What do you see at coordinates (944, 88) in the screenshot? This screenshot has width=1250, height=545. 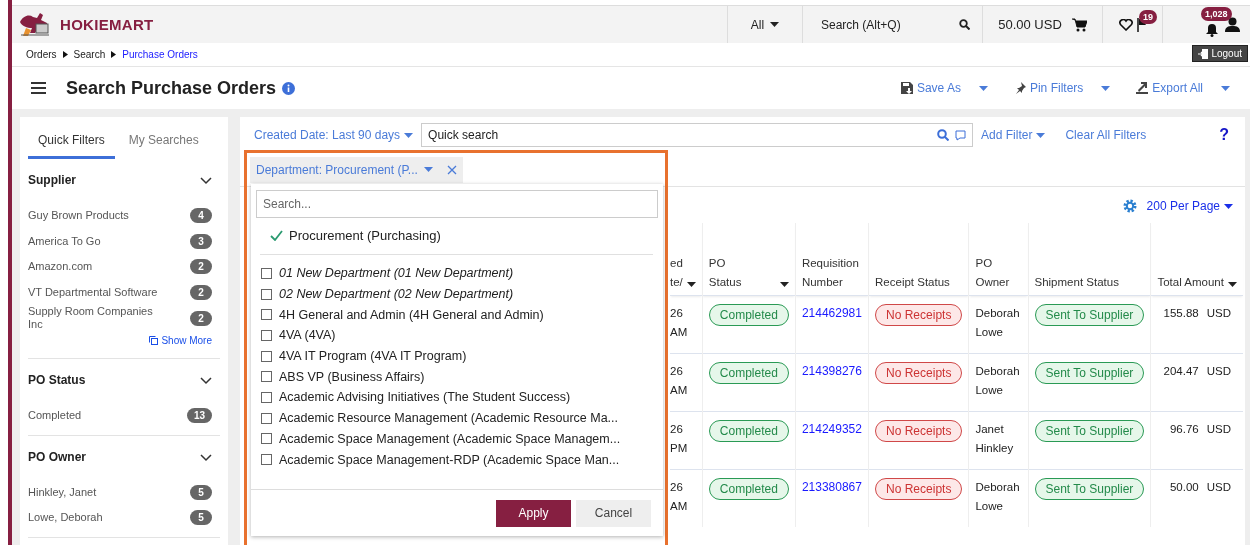 I see `toolbar-action-button: Save As` at bounding box center [944, 88].